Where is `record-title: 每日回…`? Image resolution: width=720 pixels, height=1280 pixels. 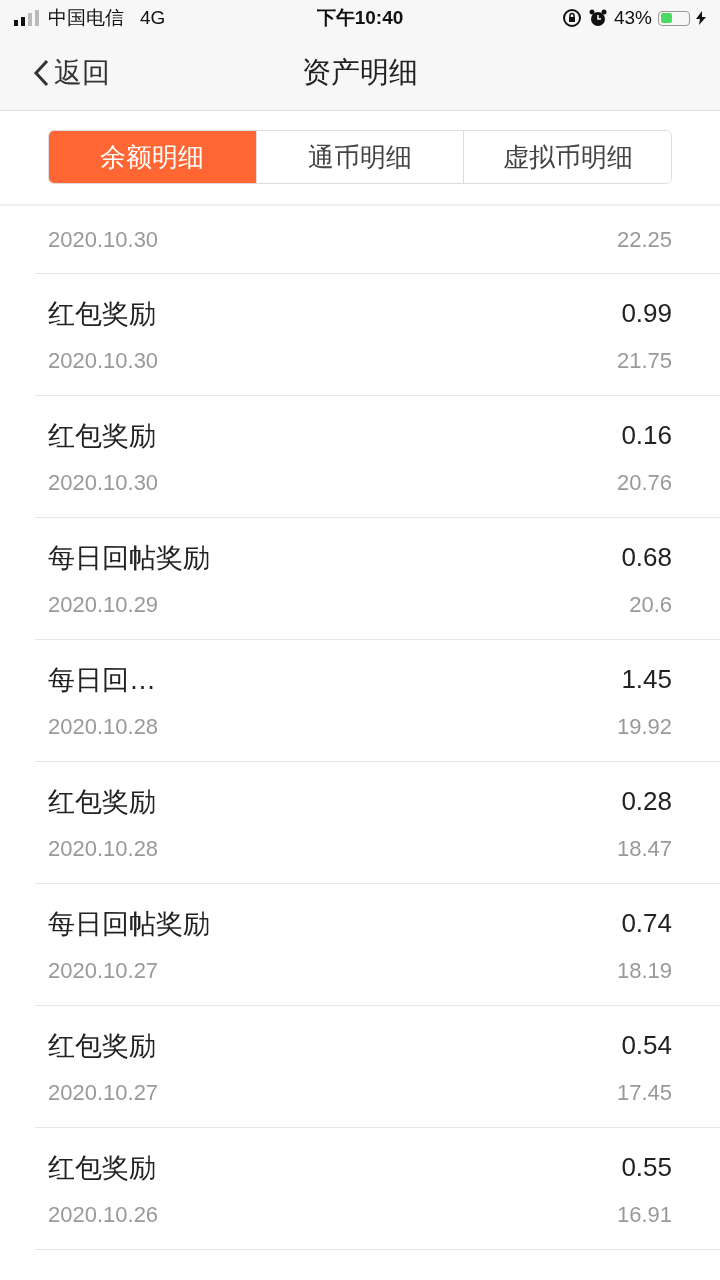 record-title: 每日回… is located at coordinates (102, 680).